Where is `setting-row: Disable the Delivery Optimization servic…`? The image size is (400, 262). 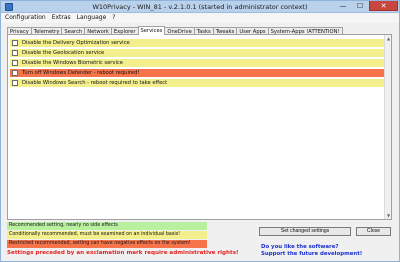
setting-row: Disable the Delivery Optimization servic… is located at coordinates (197, 43).